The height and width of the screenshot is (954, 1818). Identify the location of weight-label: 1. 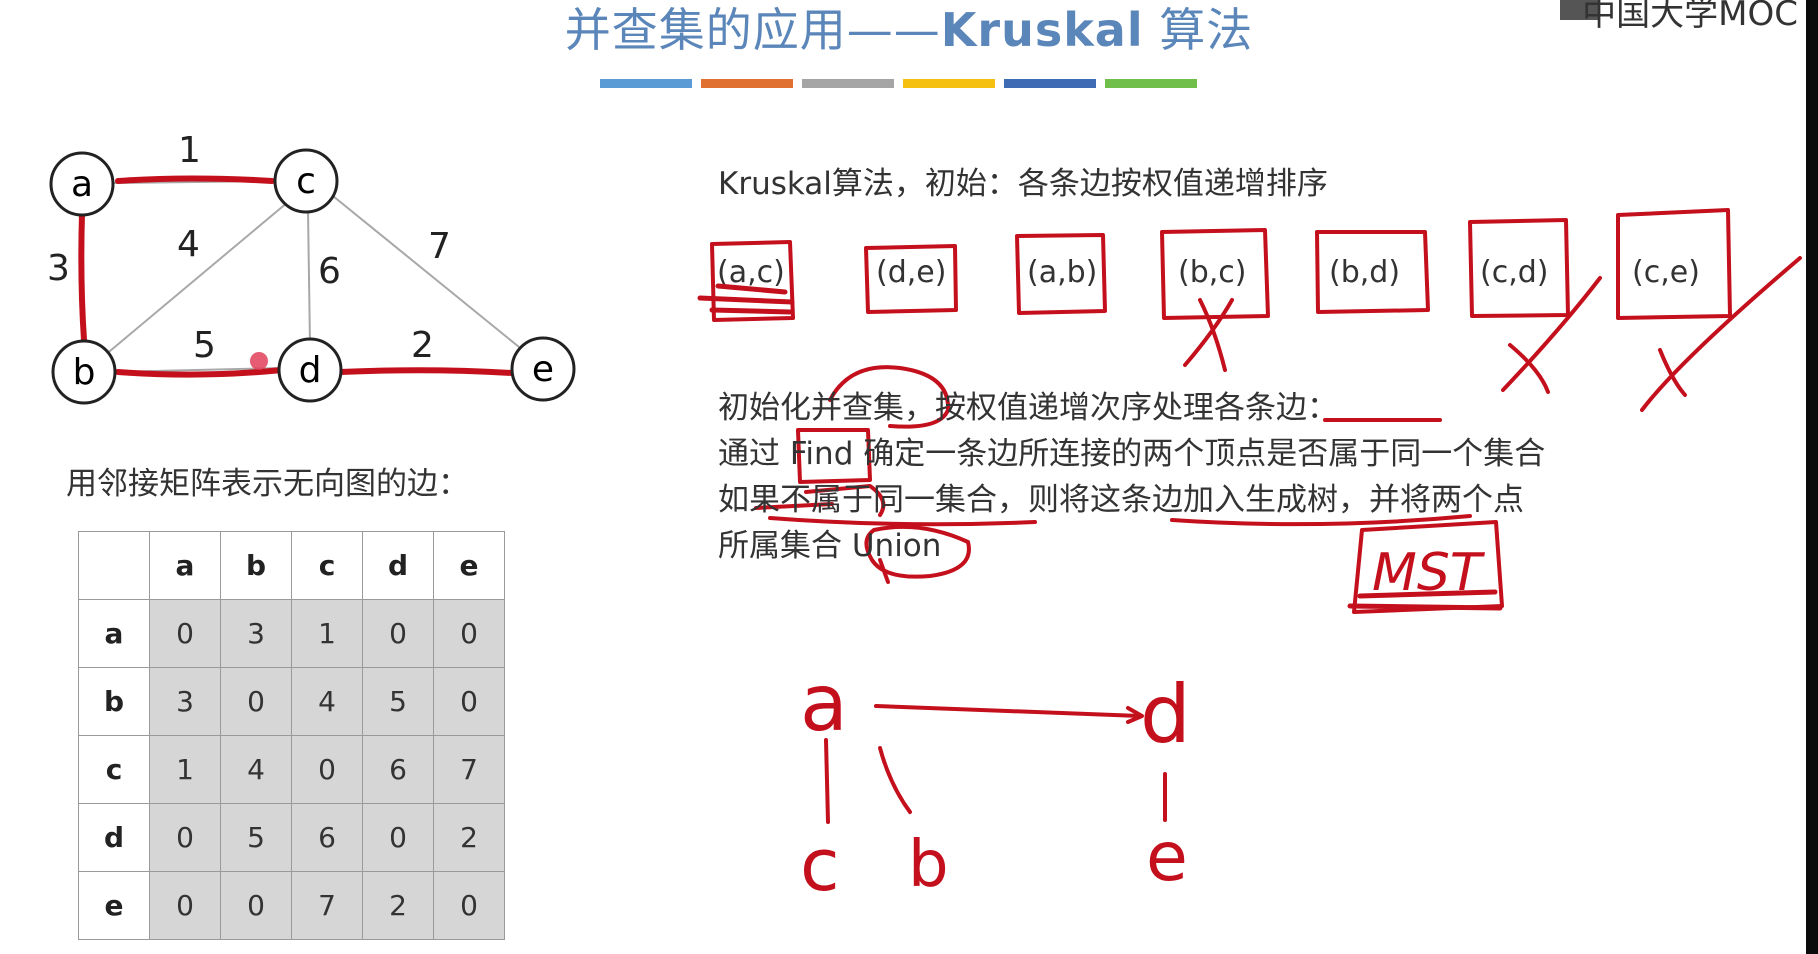
(189, 150).